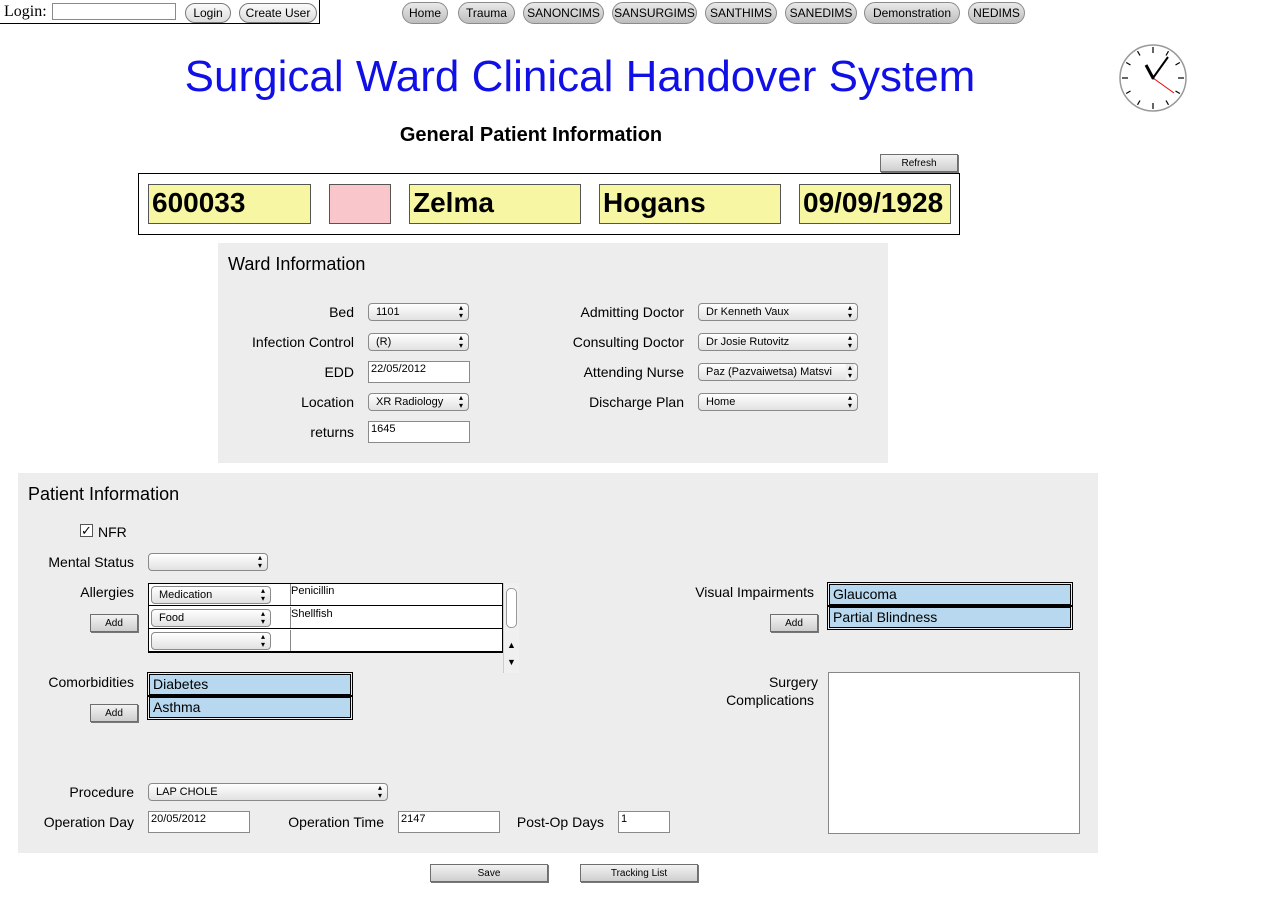 The image size is (1275, 900). What do you see at coordinates (297, 264) in the screenshot?
I see `ward-info-title: Ward Information` at bounding box center [297, 264].